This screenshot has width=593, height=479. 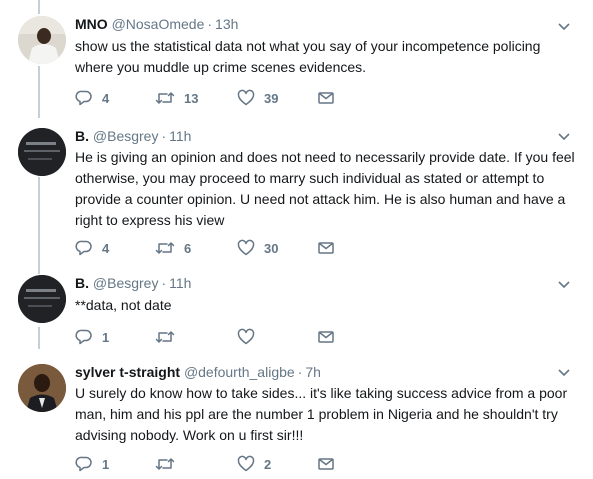 I want to click on retweet-button: 13, so click(x=176, y=98).